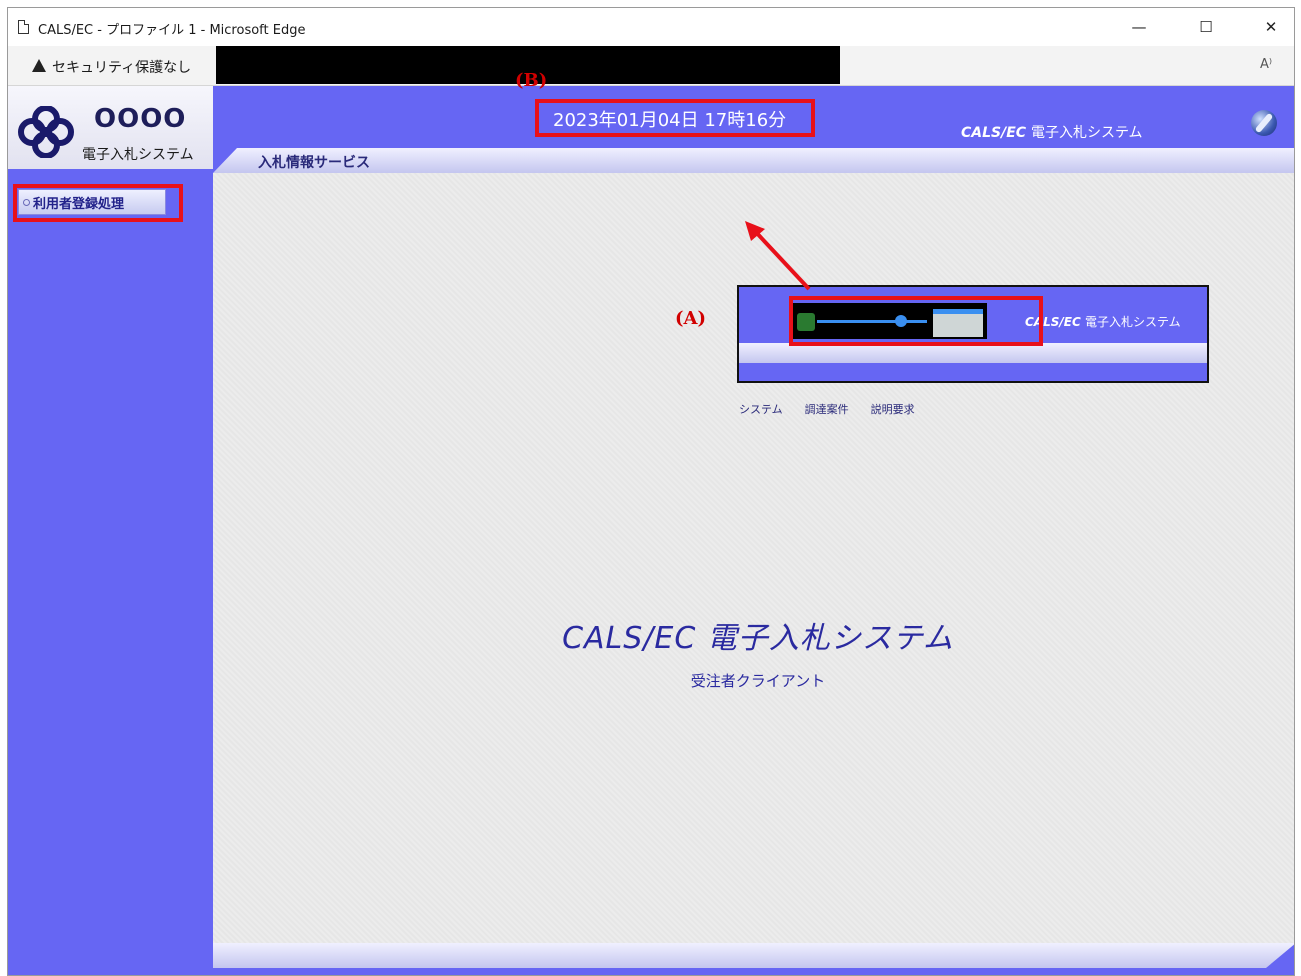  Describe the element at coordinates (690, 318) in the screenshot. I see `annotation-mark-a: (A)` at that location.